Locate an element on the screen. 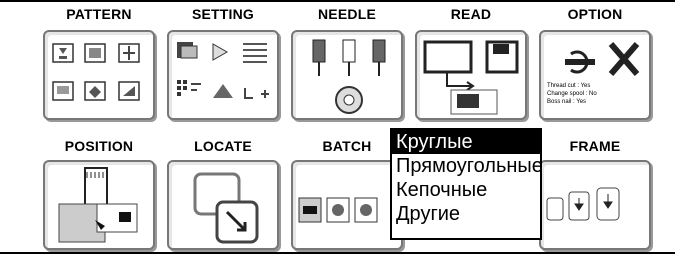 The image size is (675, 254). option-label: OPTION is located at coordinates (595, 14).